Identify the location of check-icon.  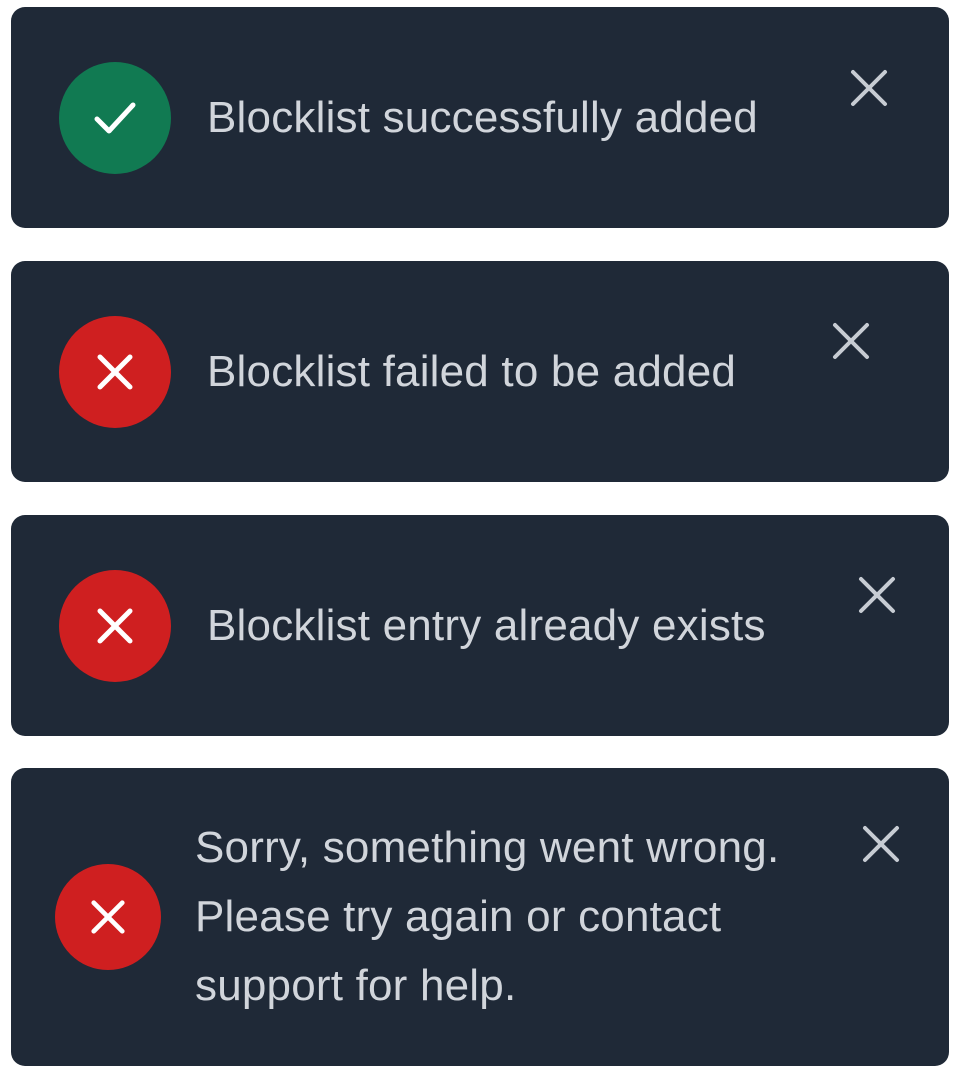
(115, 118).